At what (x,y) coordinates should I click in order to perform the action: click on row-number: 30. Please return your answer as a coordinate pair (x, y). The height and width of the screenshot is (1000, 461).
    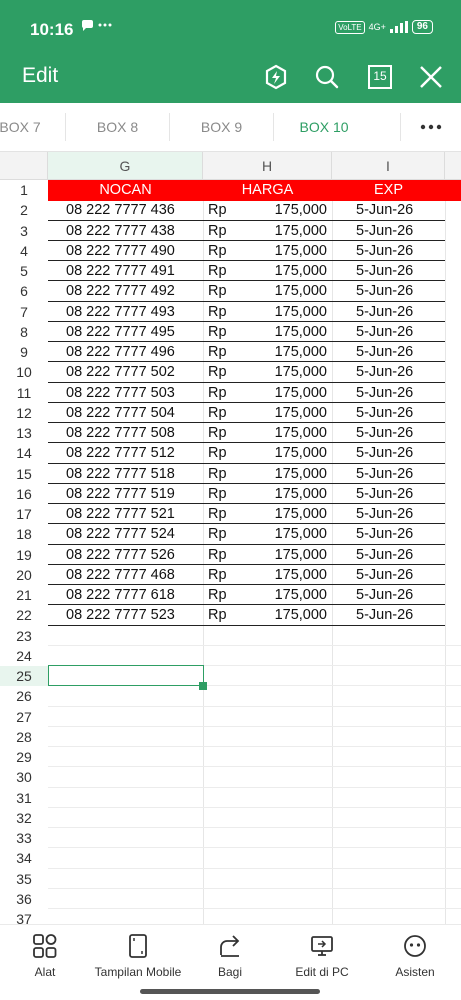
    Looking at the image, I should click on (24, 777).